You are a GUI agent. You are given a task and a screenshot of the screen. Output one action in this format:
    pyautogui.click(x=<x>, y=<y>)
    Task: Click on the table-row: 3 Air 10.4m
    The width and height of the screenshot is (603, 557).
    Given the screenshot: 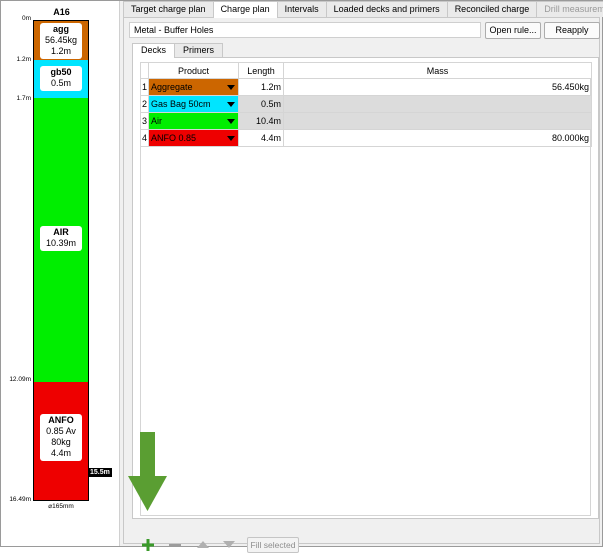 What is the action you would take?
    pyautogui.click(x=366, y=121)
    